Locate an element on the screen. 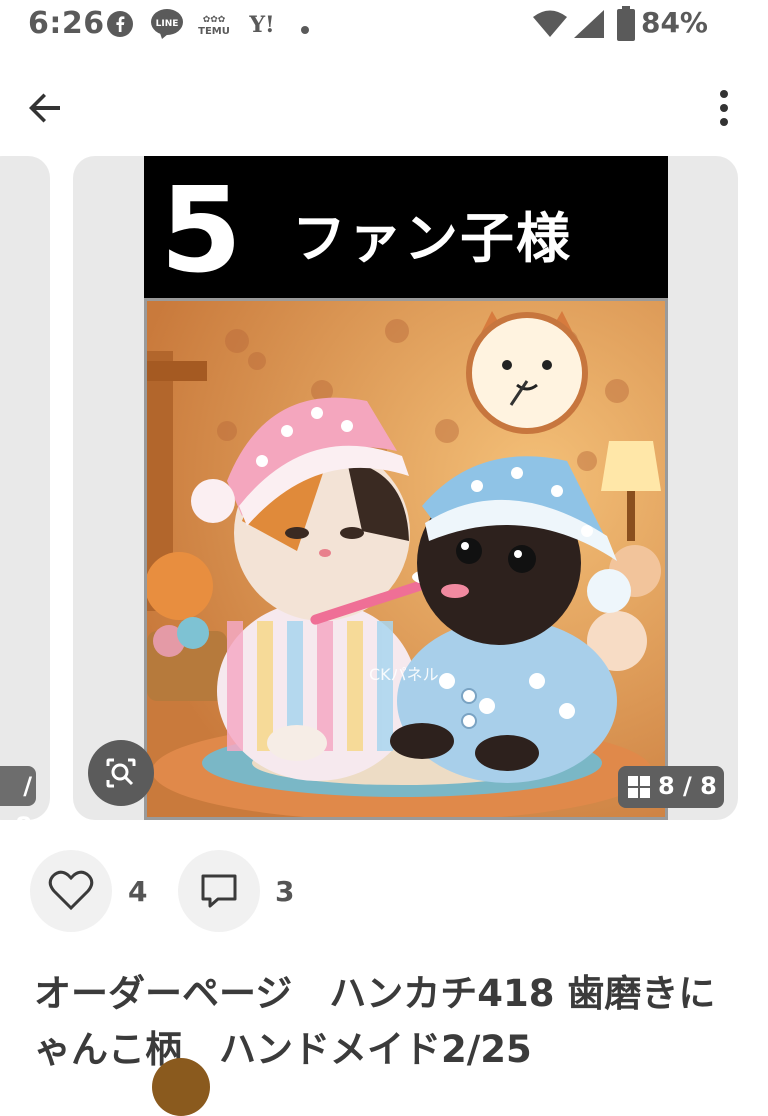  image-counter-badge: 8 / 8 is located at coordinates (671, 787).